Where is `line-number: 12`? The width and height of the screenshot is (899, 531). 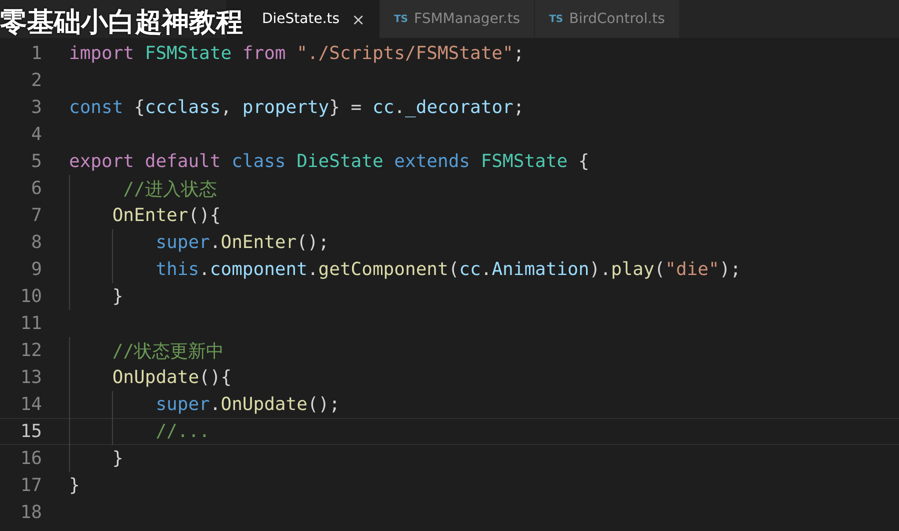
line-number: 12 is located at coordinates (30, 350).